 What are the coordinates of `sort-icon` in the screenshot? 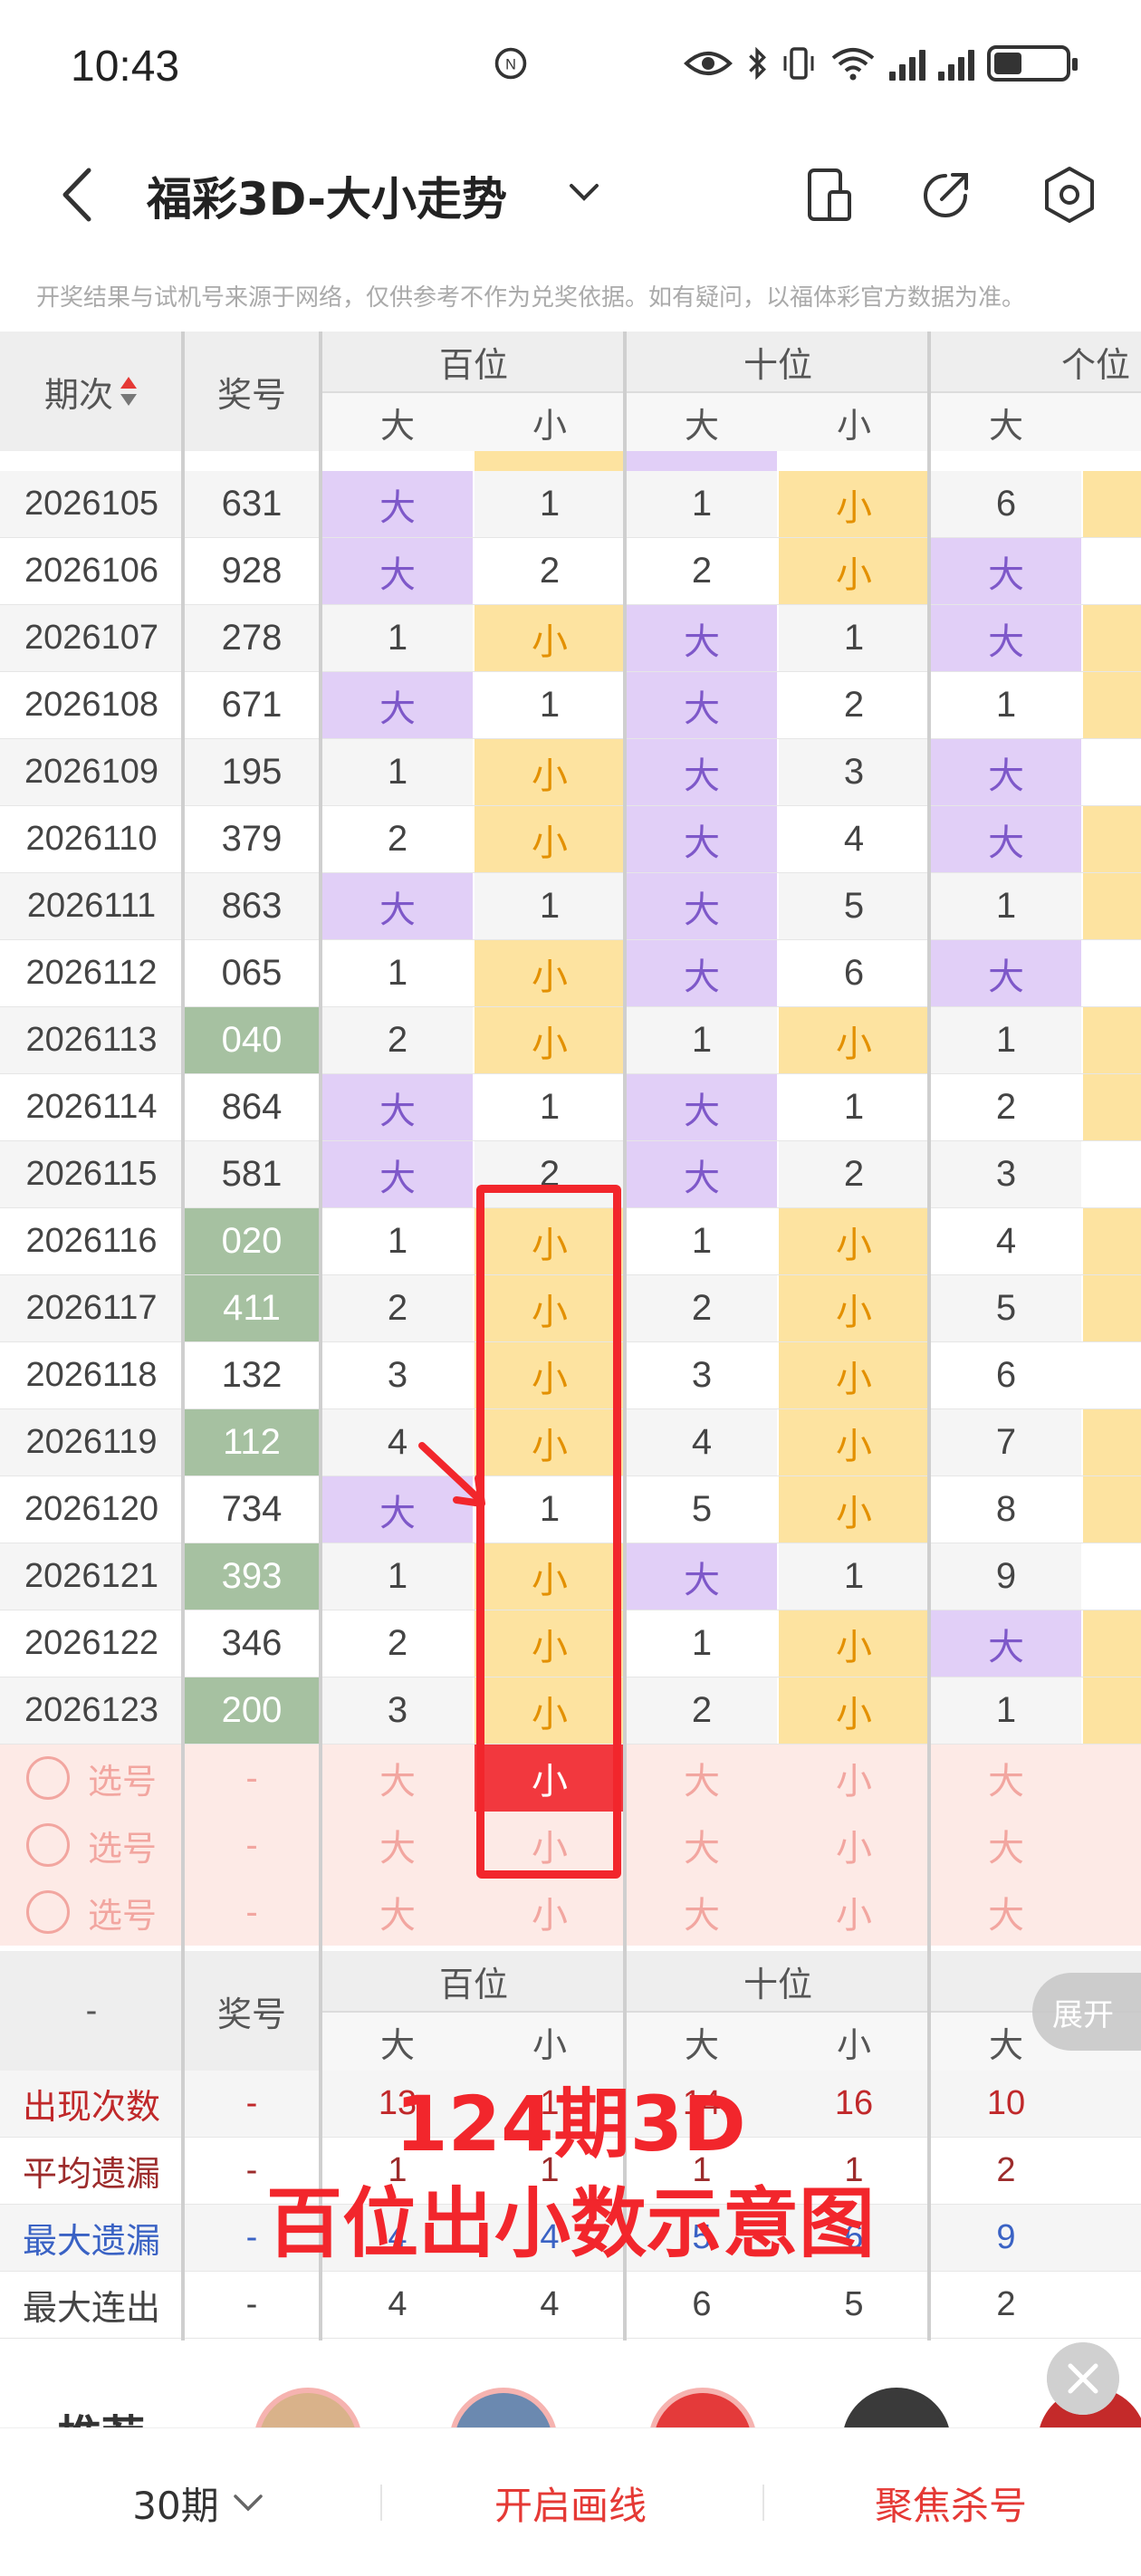 It's located at (129, 391).